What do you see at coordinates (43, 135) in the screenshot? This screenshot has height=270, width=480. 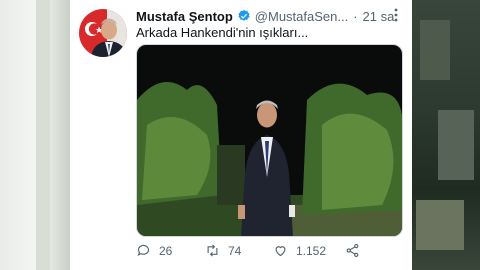 I see `background-bar` at bounding box center [43, 135].